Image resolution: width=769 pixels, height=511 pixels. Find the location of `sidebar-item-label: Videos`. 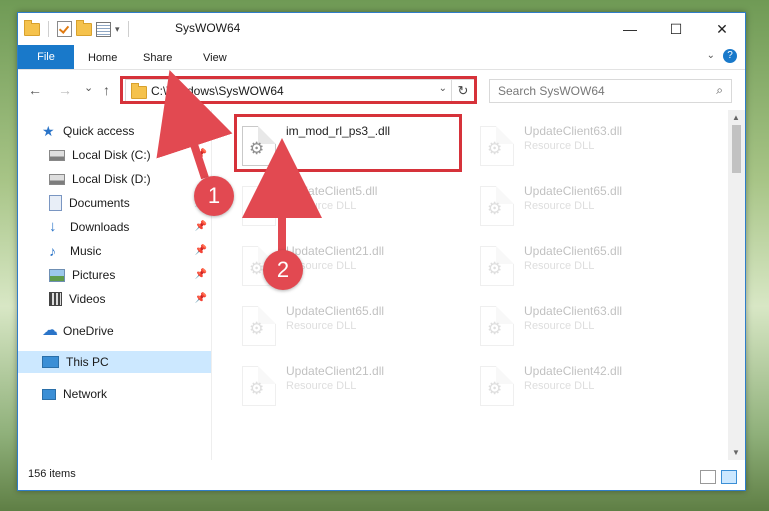

sidebar-item-label: Videos is located at coordinates (87, 299).